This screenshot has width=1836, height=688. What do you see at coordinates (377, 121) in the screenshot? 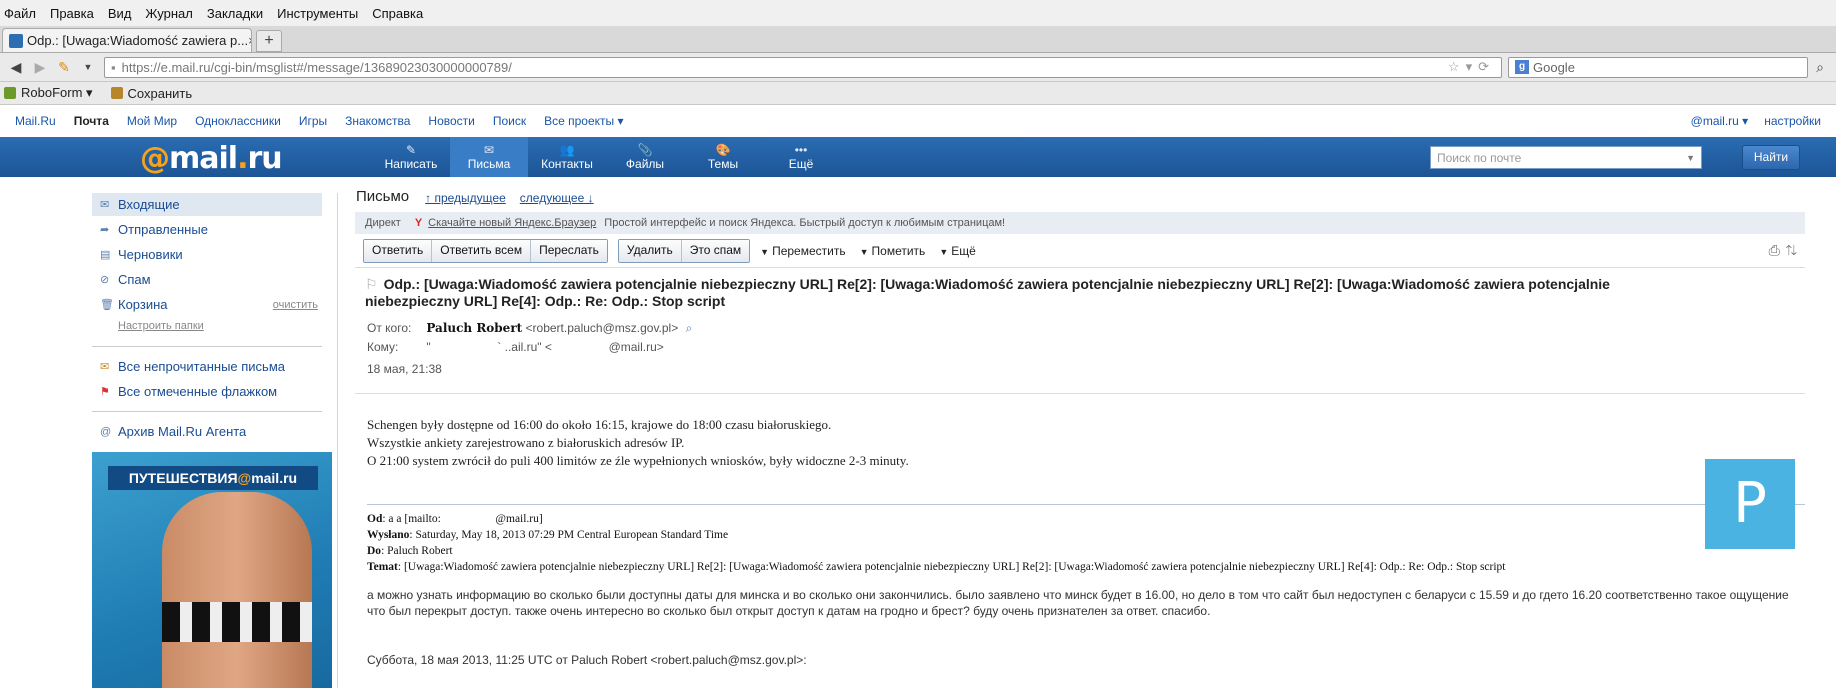
I see `portal-link-dating: Знакомства` at bounding box center [377, 121].